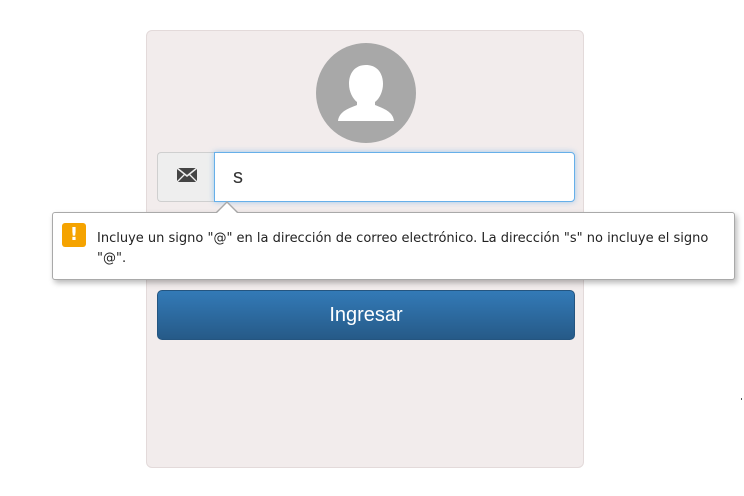 The image size is (744, 496). What do you see at coordinates (74, 235) in the screenshot?
I see `warning-icon: !` at bounding box center [74, 235].